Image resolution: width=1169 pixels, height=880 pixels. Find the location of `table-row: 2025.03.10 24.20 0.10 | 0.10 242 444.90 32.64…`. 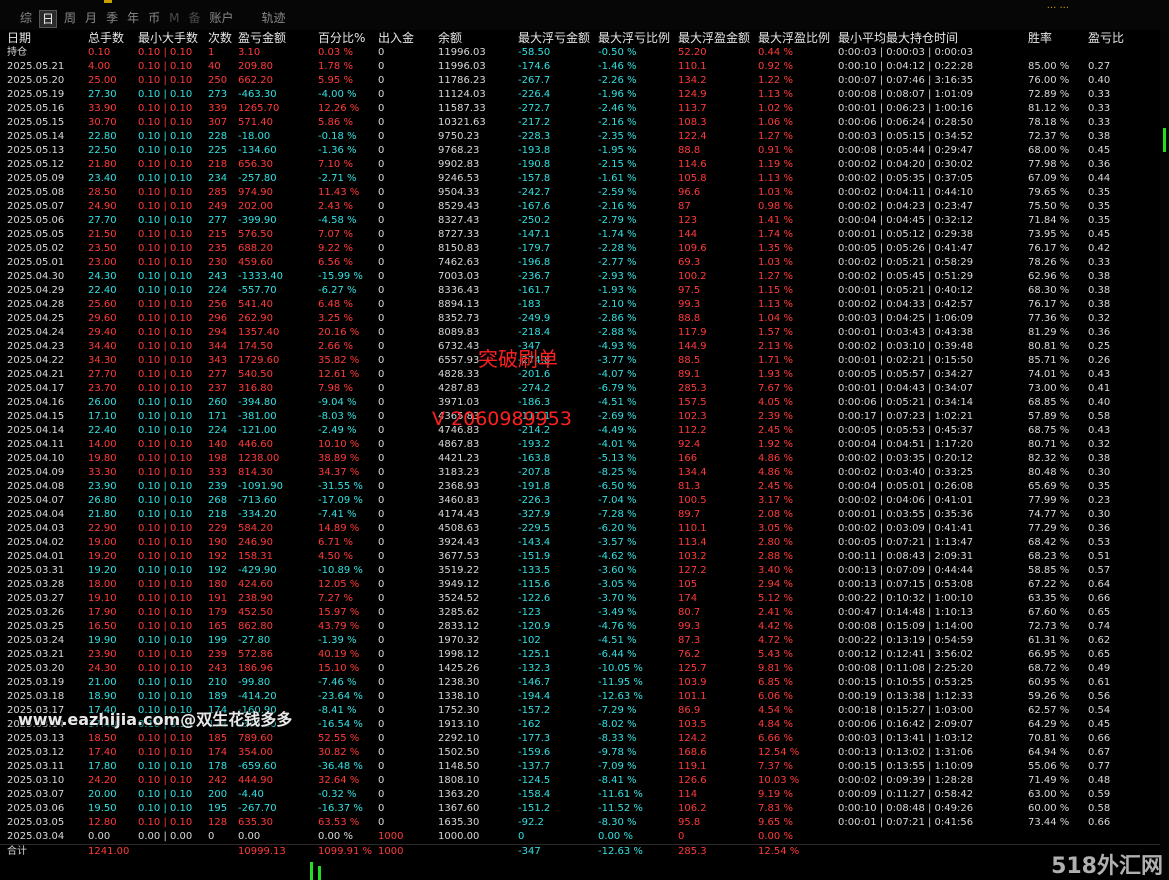

table-row: 2025.03.10 24.20 0.10 | 0.10 242 444.90 32.64… is located at coordinates (580, 781).